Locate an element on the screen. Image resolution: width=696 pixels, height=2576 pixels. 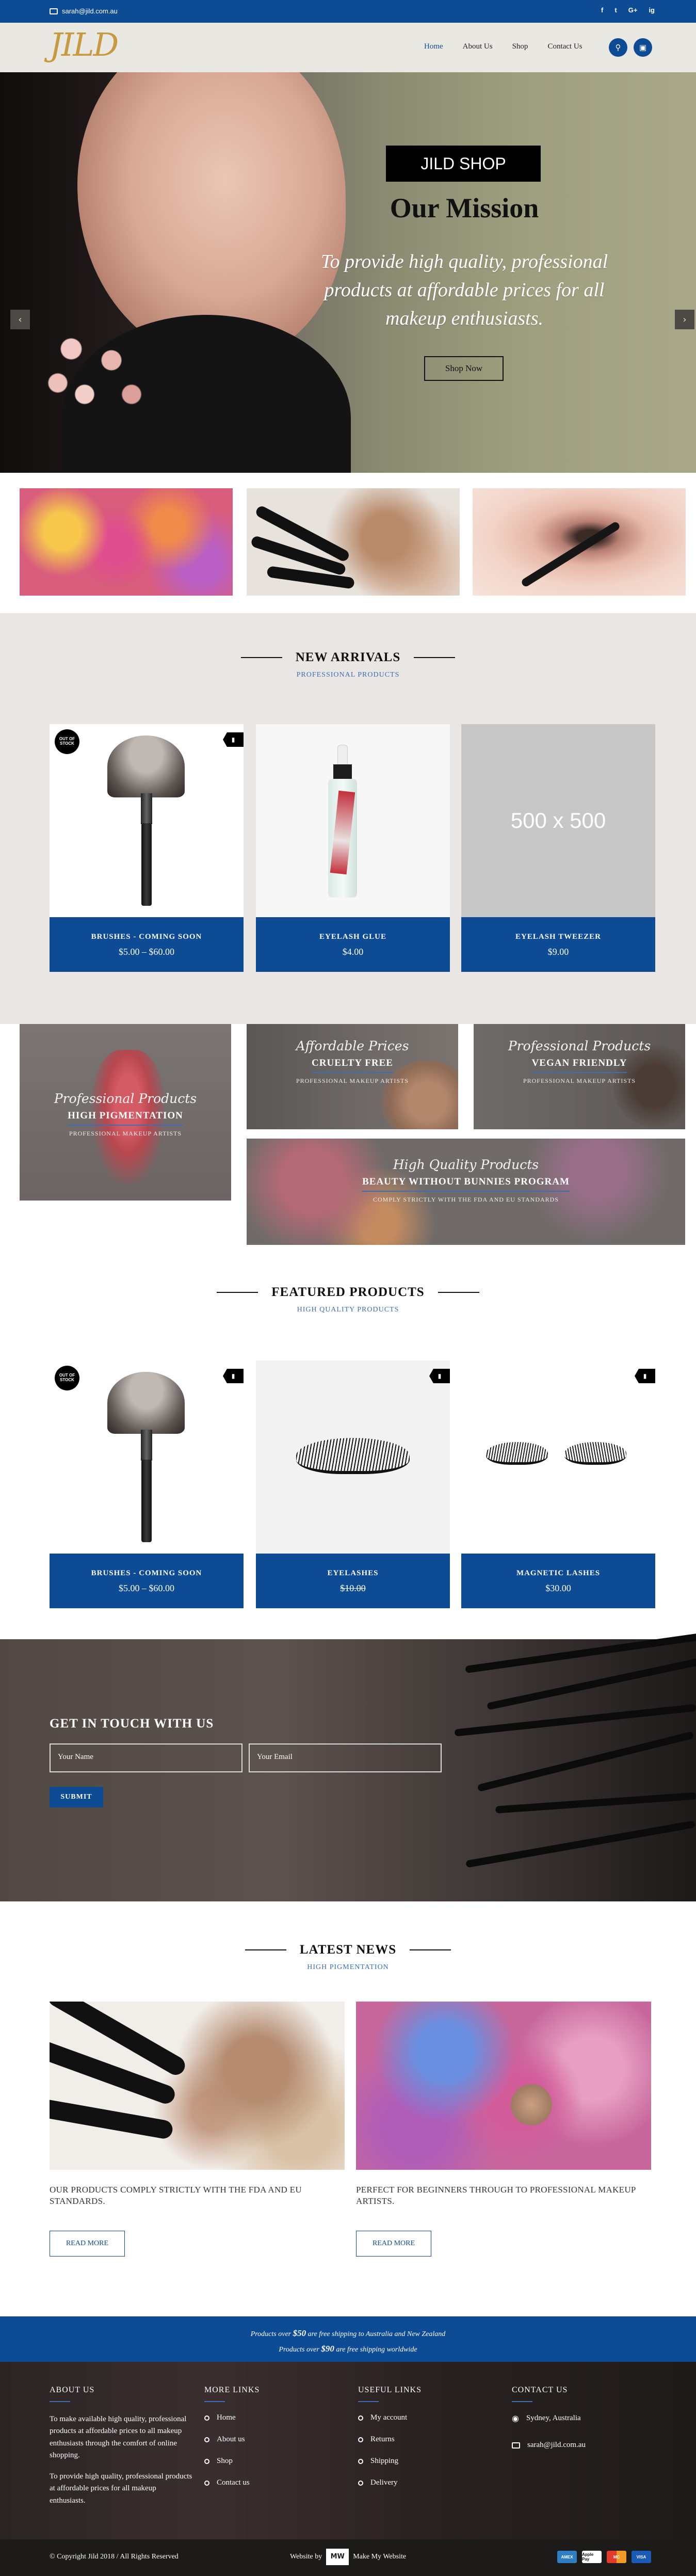
contact-submit-button: SUBMIT is located at coordinates (76, 1797).